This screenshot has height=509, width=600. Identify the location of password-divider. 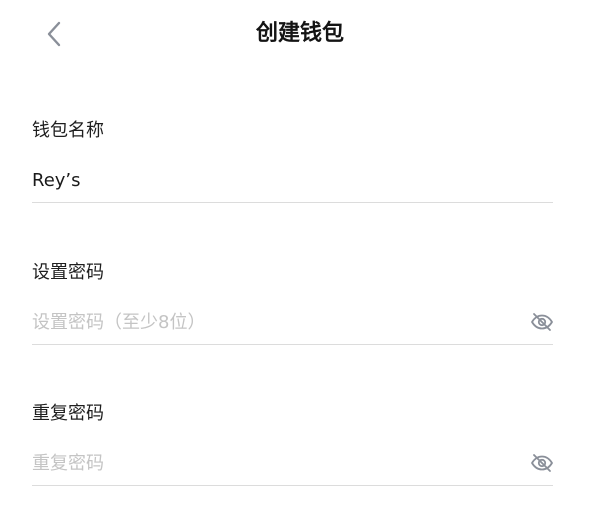
(292, 344).